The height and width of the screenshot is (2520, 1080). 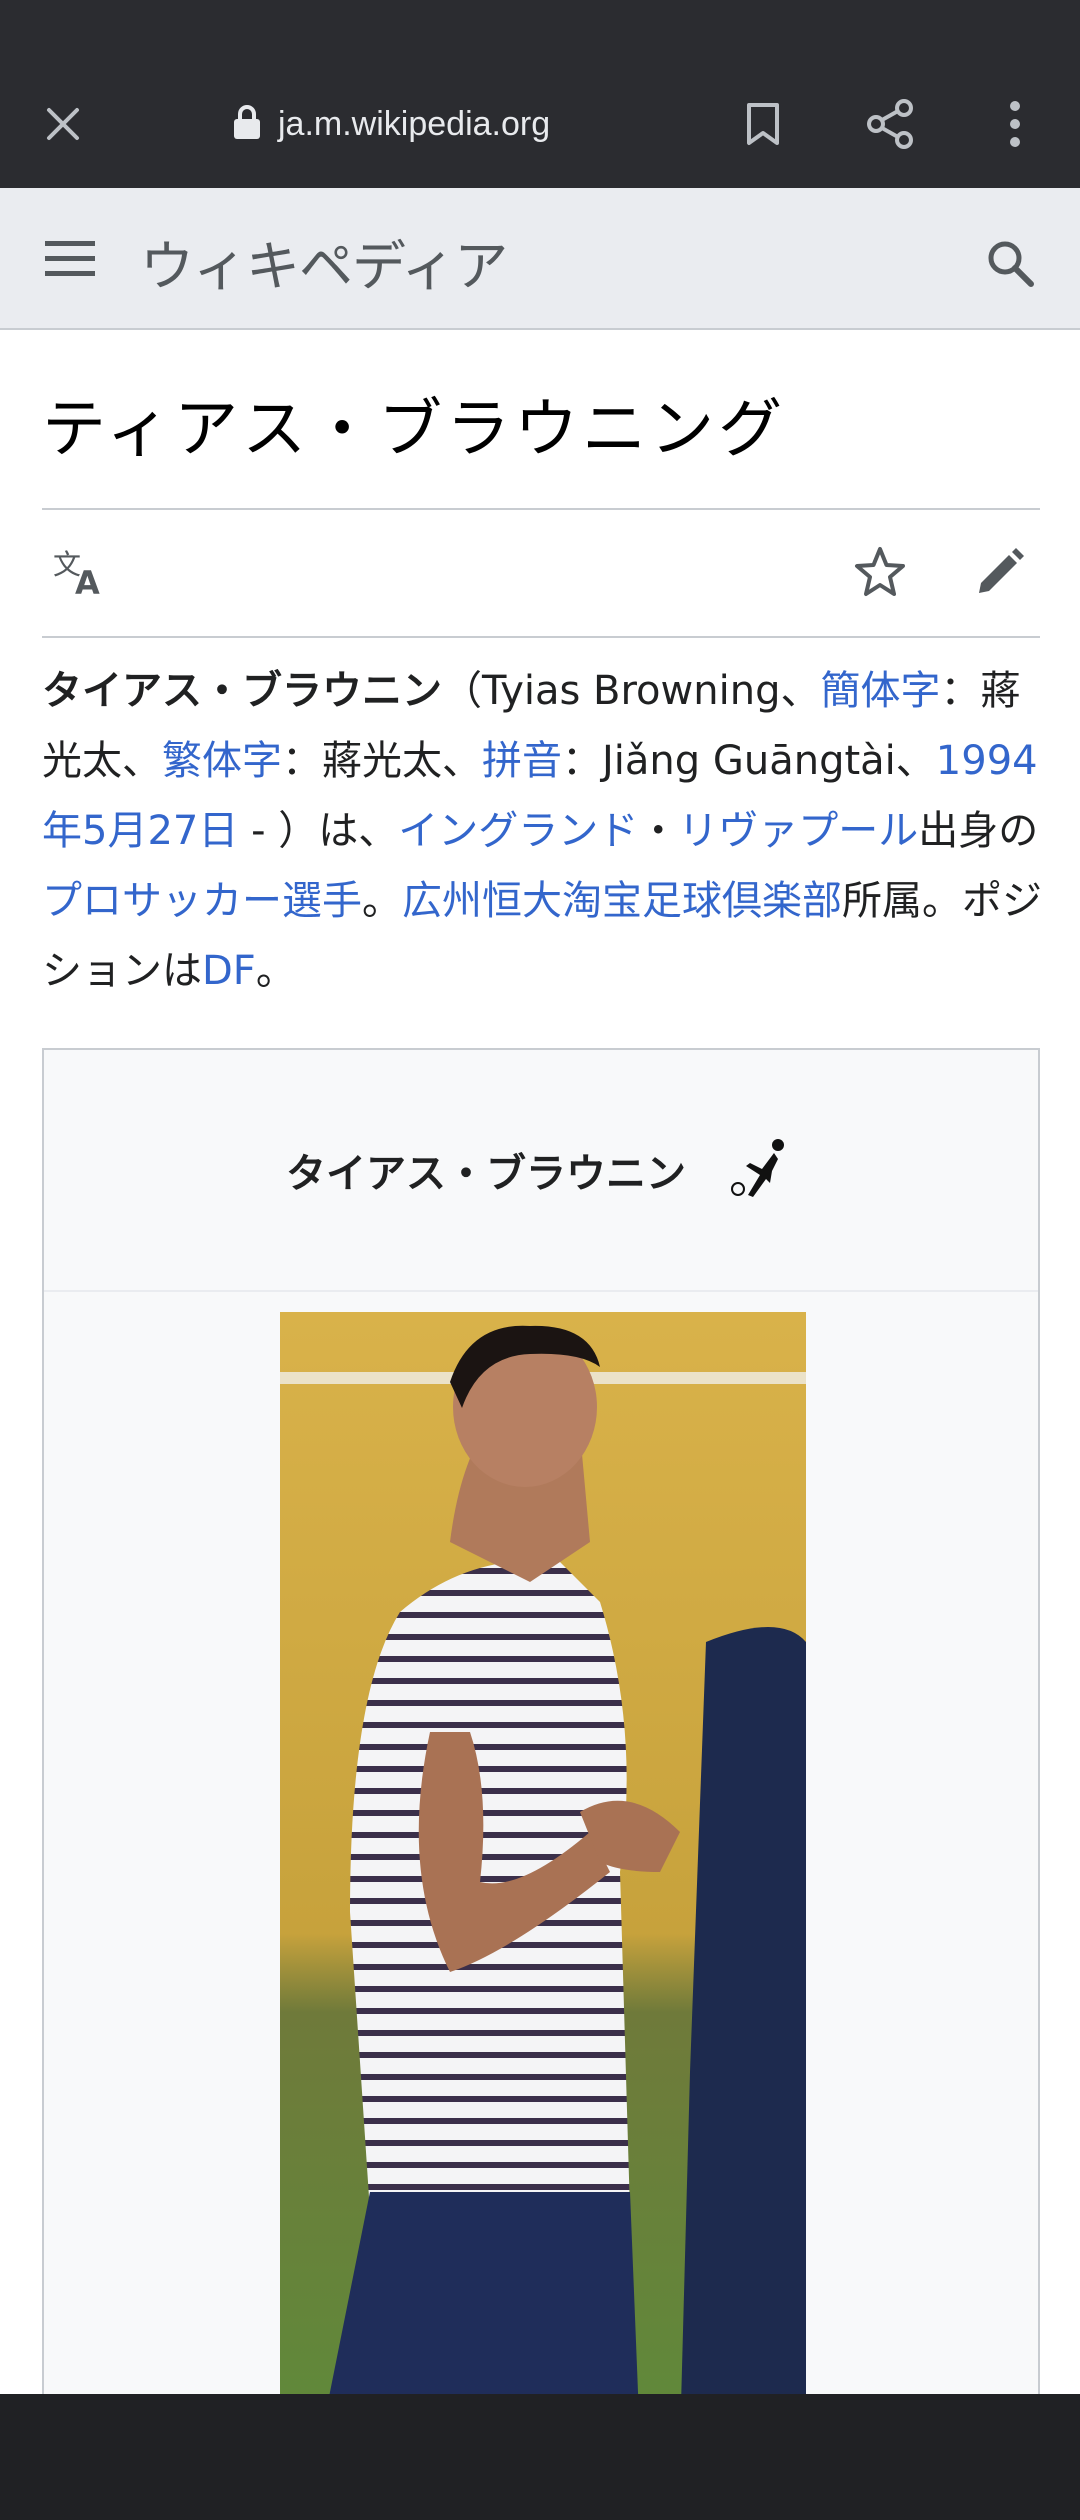 I want to click on infobox-title: タイアス・ブラウニン, so click(x=541, y=1171).